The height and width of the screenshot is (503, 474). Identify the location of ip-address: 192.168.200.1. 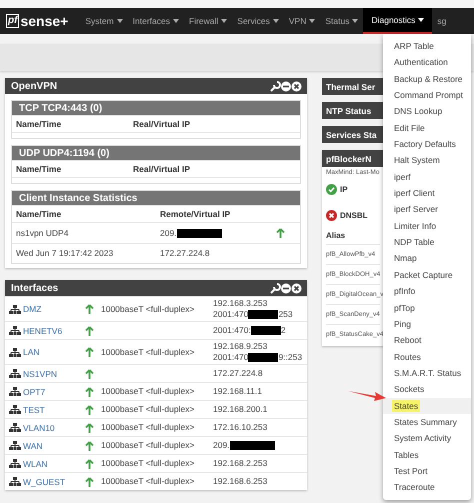
(240, 409).